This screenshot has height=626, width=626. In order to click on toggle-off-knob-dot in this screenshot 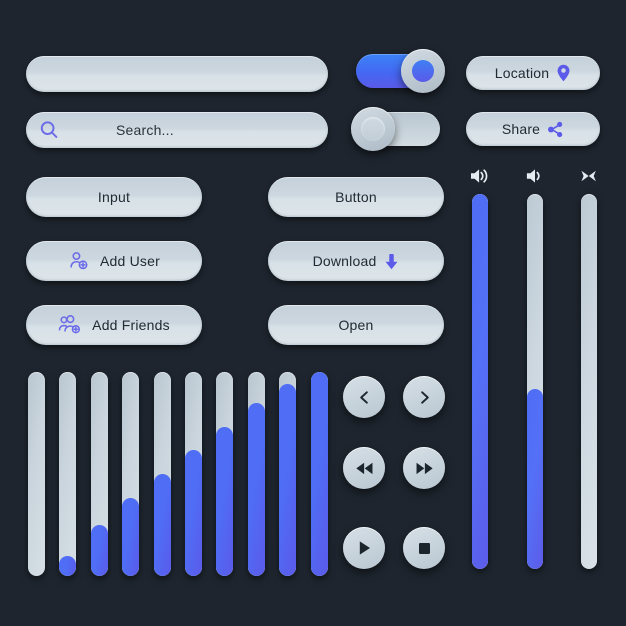, I will do `click(373, 129)`.